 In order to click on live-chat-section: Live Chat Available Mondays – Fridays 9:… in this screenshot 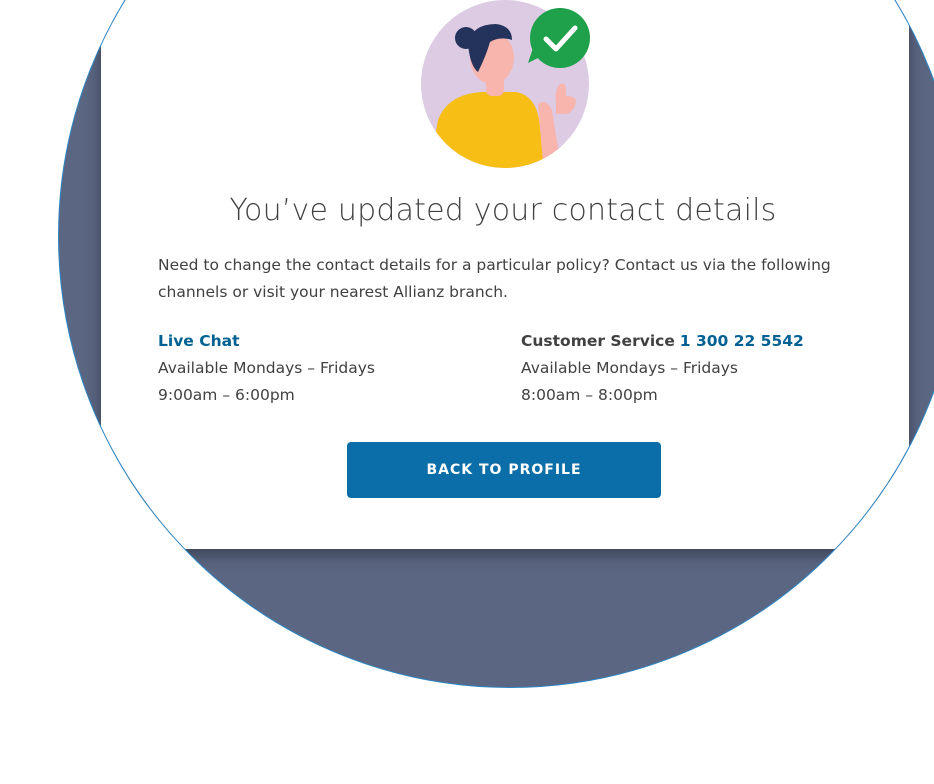, I will do `click(266, 368)`.